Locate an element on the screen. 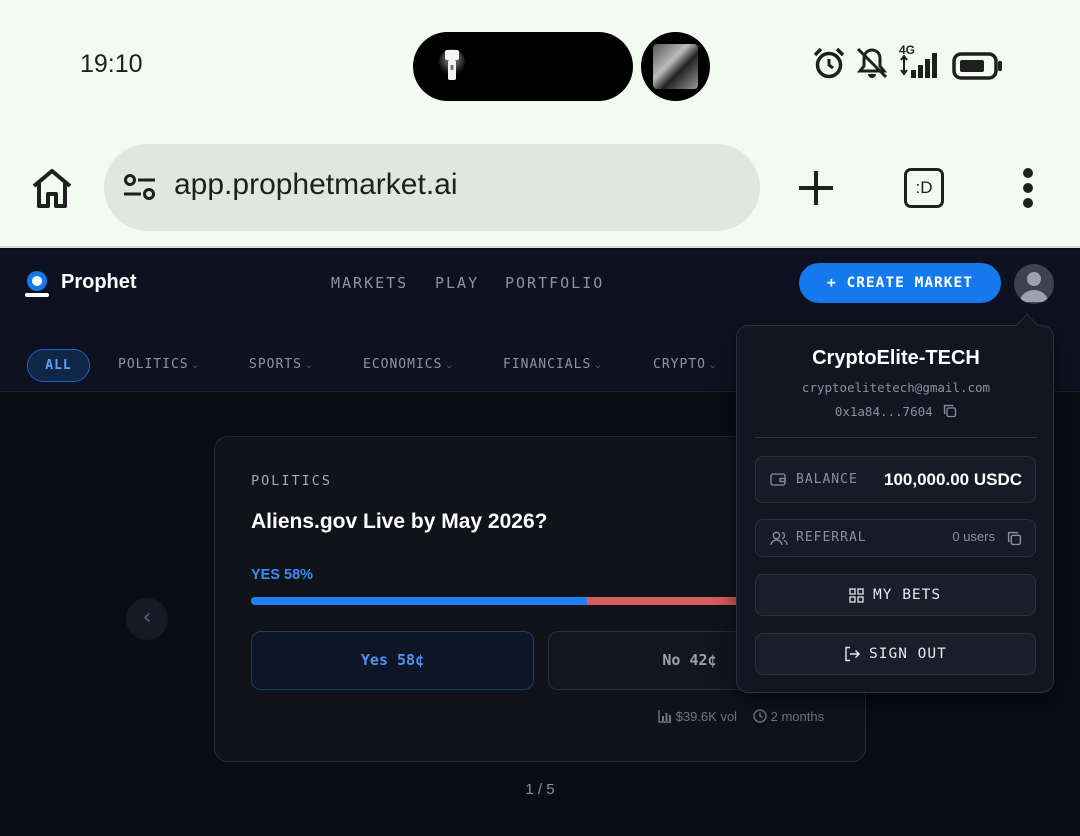 The height and width of the screenshot is (836, 1080). dynamic-island is located at coordinates (523, 66).